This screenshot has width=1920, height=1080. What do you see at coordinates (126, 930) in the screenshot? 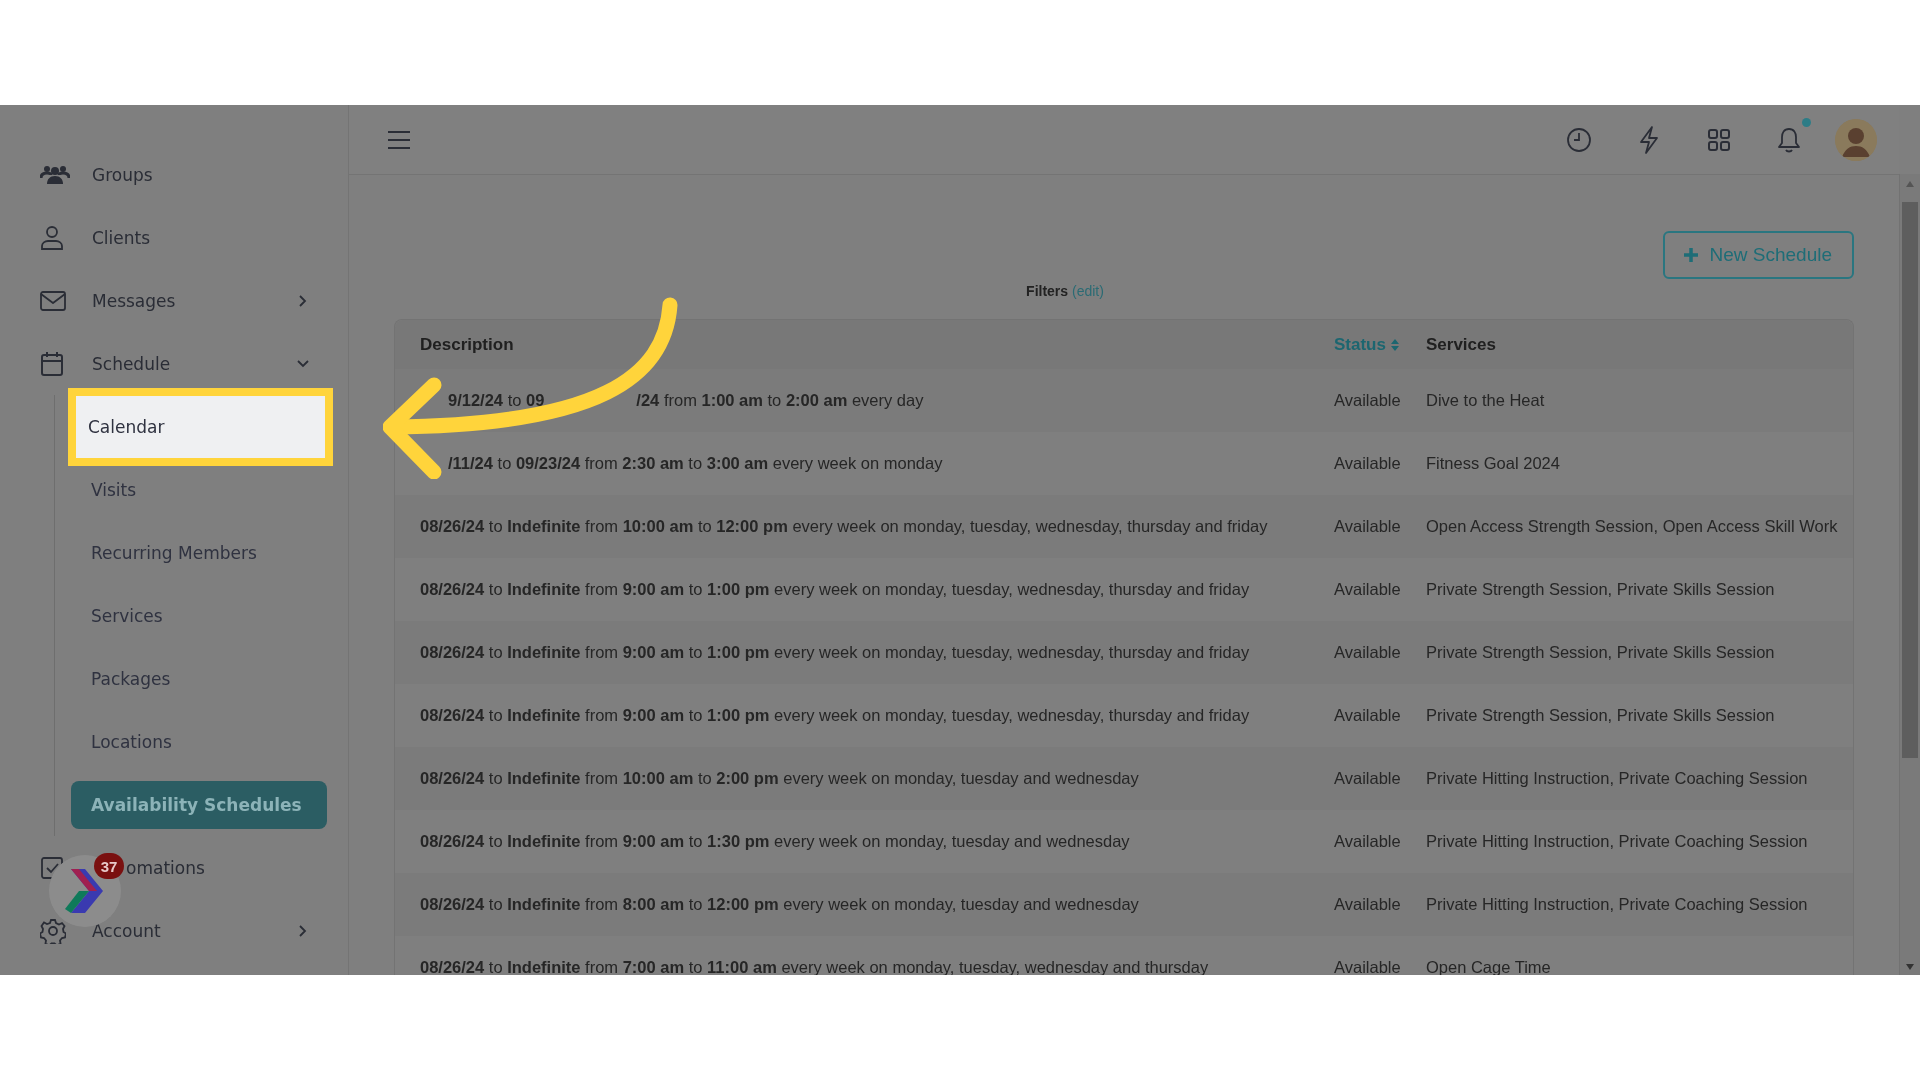
I see `sidebar-item: Account` at bounding box center [126, 930].